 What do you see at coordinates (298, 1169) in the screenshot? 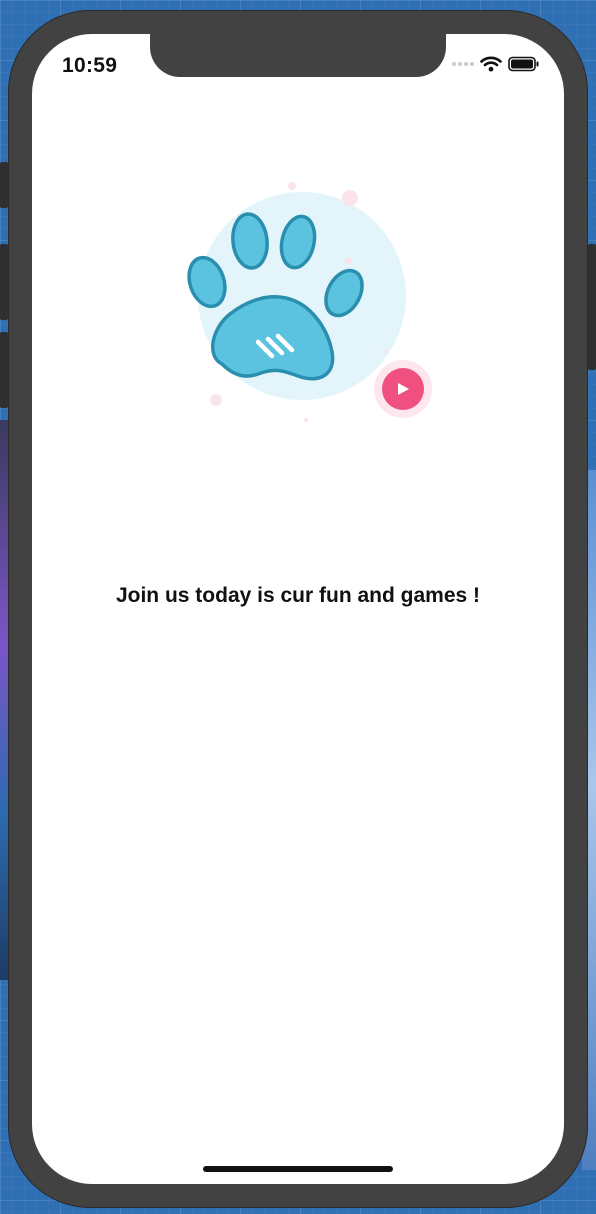
I see `home-indicator` at bounding box center [298, 1169].